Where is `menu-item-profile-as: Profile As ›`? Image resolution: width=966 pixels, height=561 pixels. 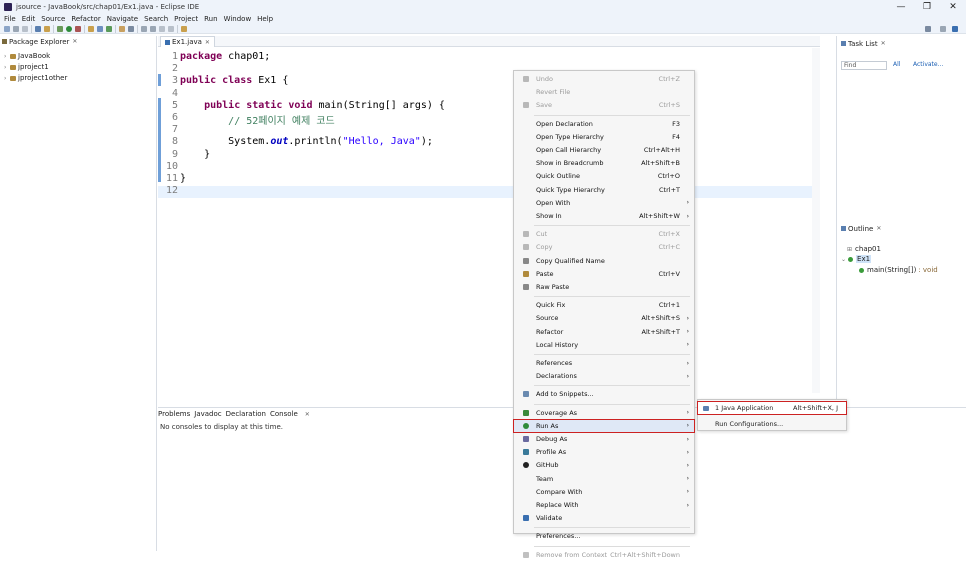
menu-item-profile-as: Profile As › is located at coordinates (604, 452).